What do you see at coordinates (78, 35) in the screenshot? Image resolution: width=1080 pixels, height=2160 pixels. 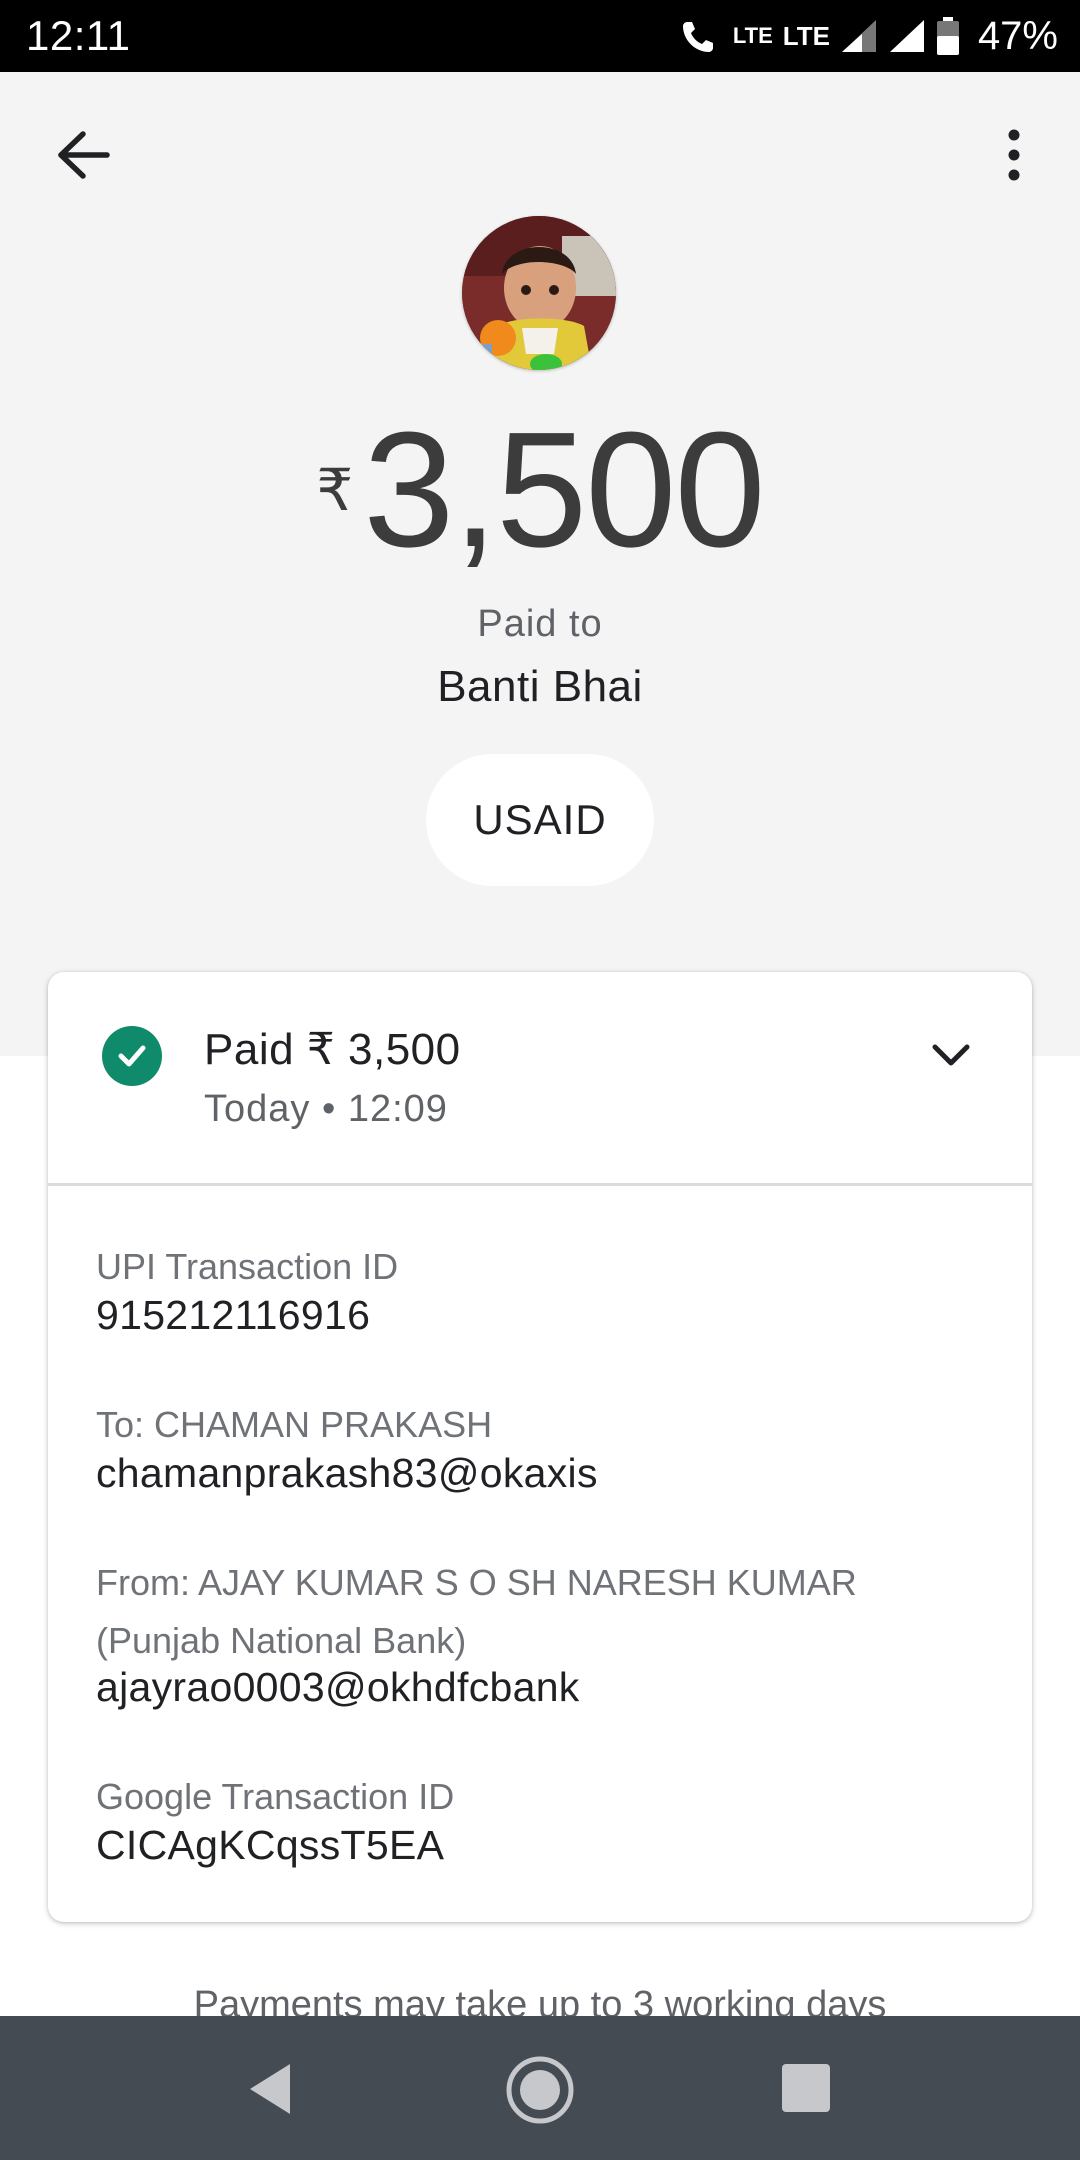 I see `status-time: 12:11` at bounding box center [78, 35].